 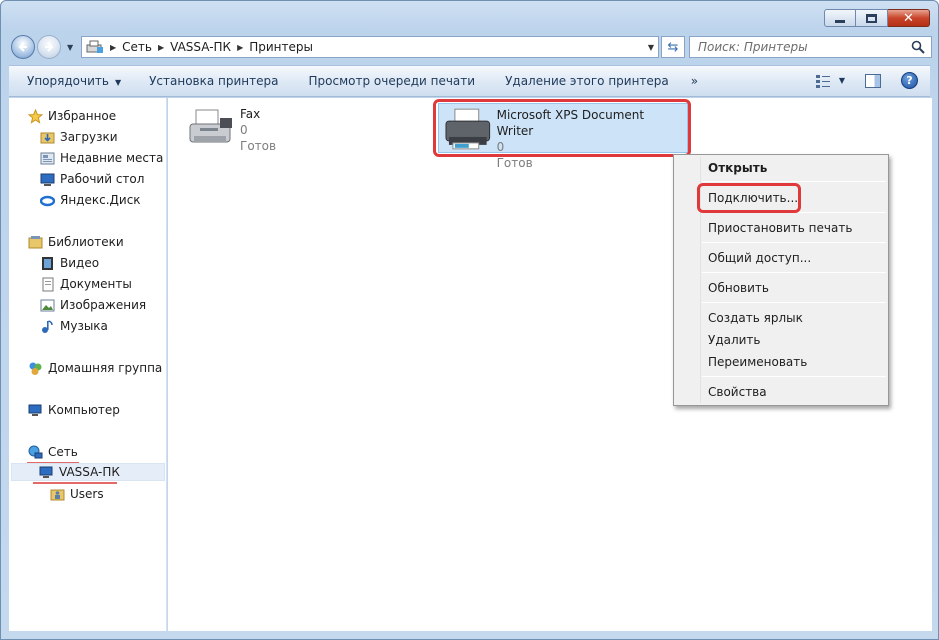 I want to click on printer-jobs: 0, so click(x=244, y=130).